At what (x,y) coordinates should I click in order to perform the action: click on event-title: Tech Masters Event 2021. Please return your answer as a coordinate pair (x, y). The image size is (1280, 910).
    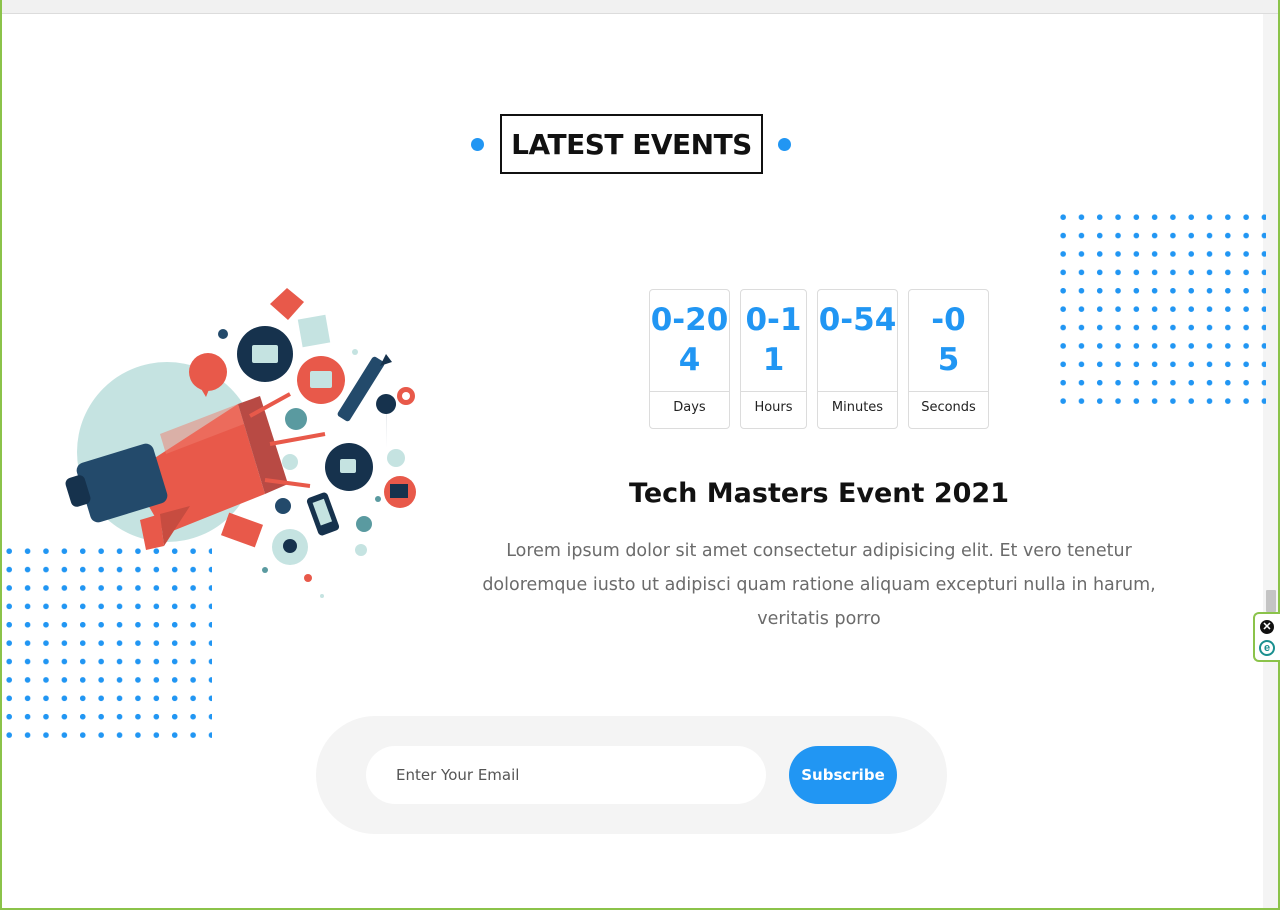
    Looking at the image, I should click on (819, 493).